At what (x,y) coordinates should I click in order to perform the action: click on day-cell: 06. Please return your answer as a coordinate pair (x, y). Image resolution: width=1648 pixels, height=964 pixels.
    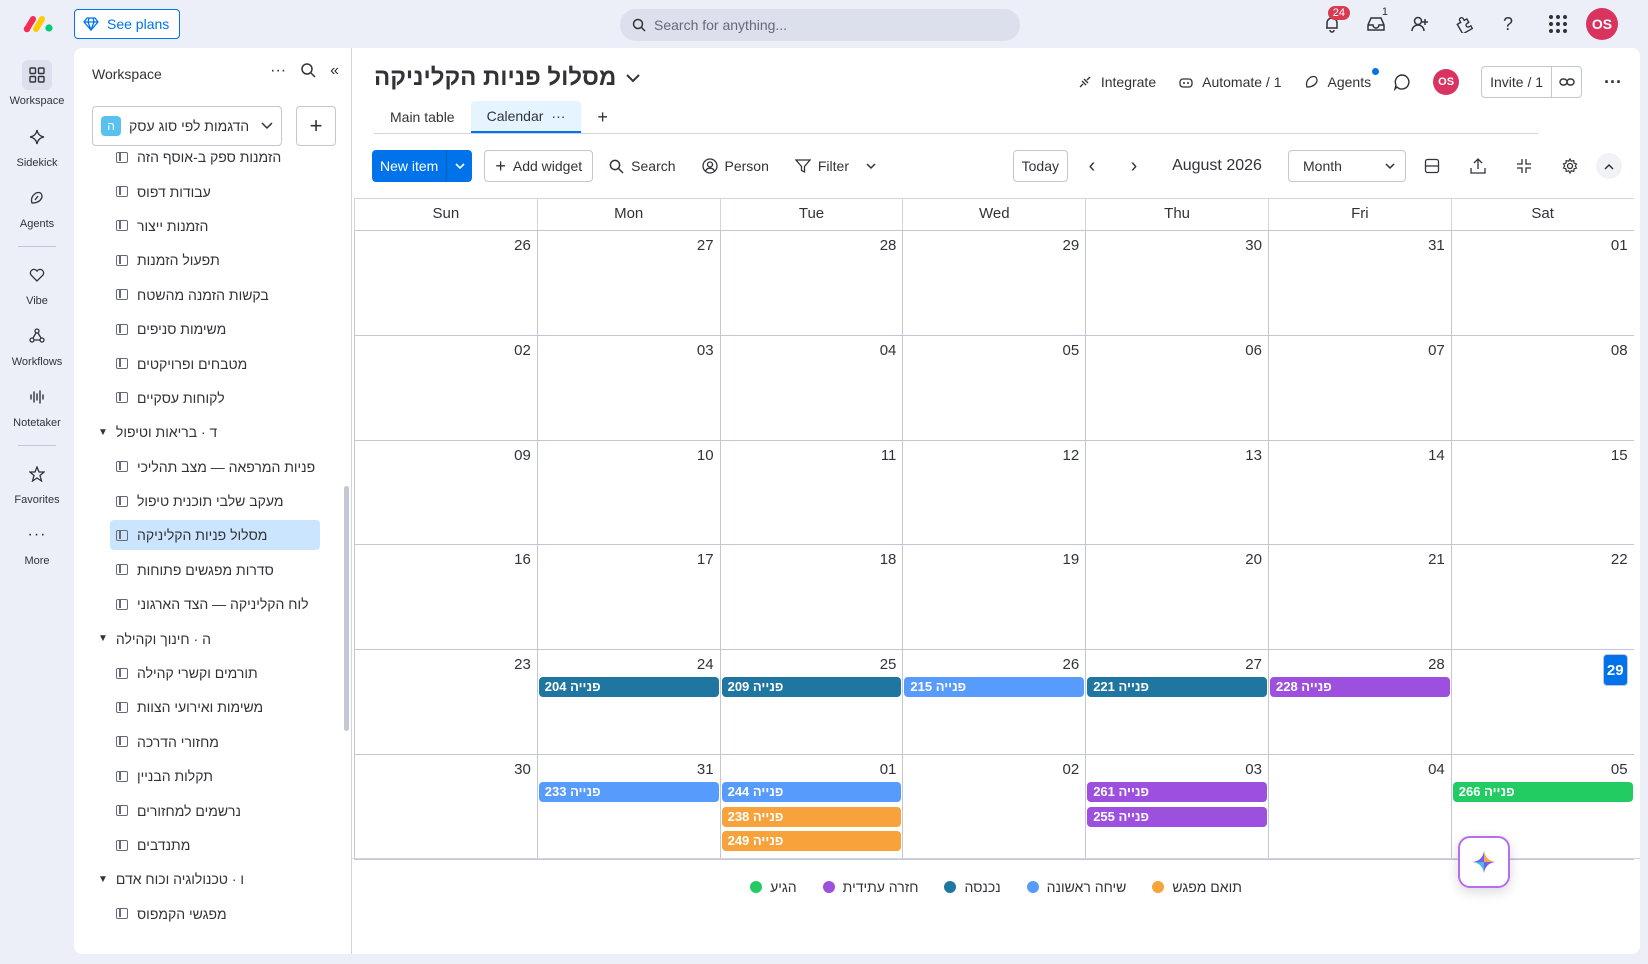
    Looking at the image, I should click on (1176, 387).